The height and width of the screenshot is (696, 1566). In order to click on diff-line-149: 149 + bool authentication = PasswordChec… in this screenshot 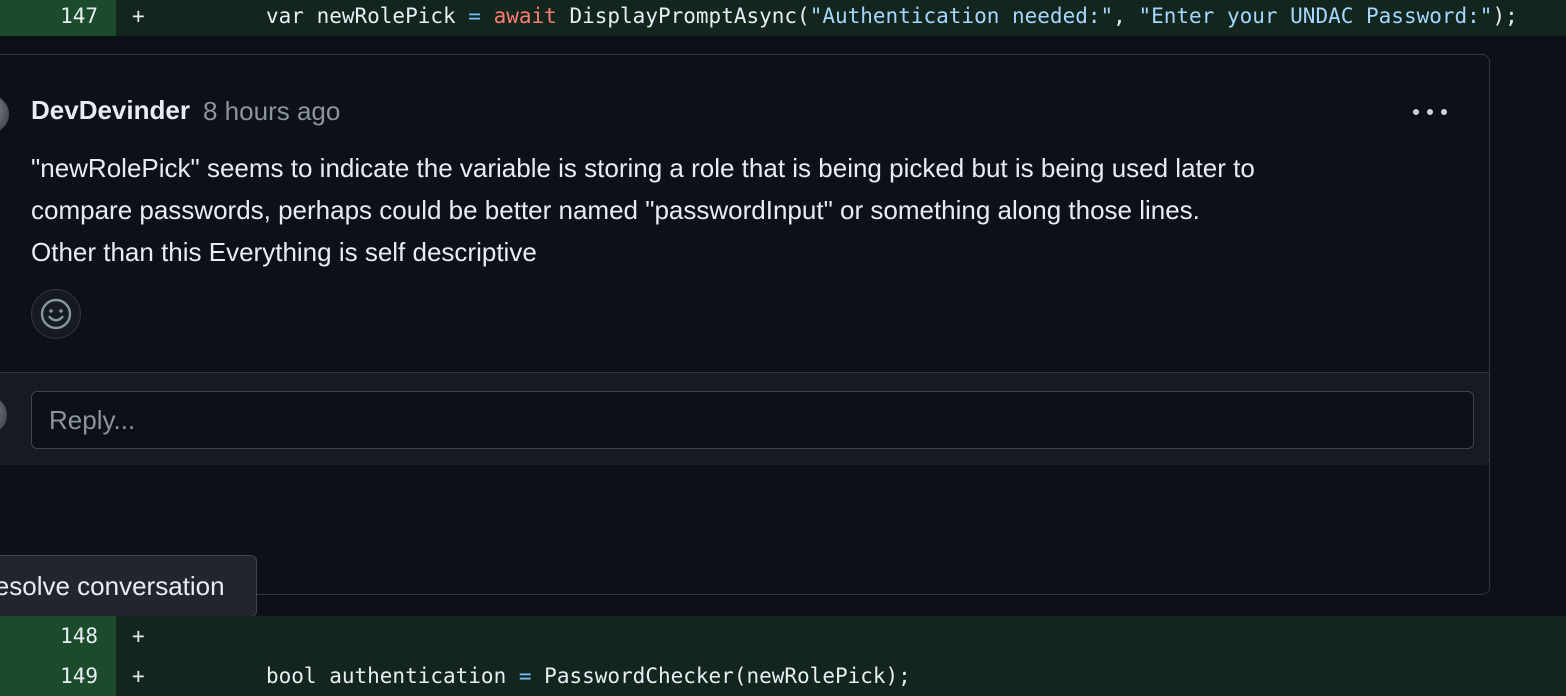, I will do `click(783, 676)`.